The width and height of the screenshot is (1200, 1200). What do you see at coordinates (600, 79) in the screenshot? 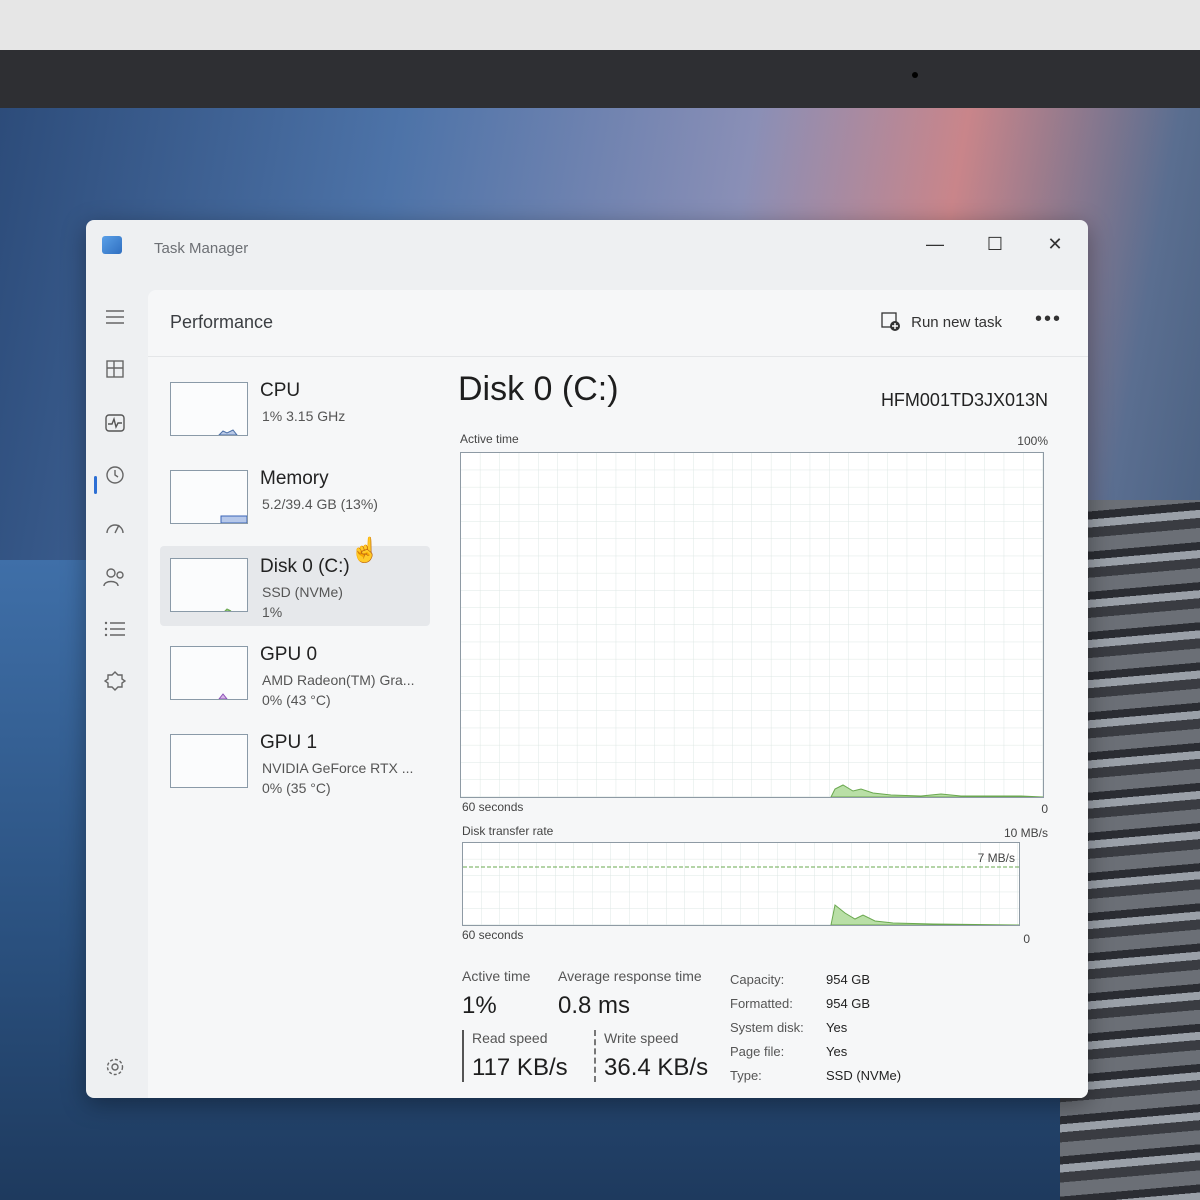
I see `laptop-bezel` at bounding box center [600, 79].